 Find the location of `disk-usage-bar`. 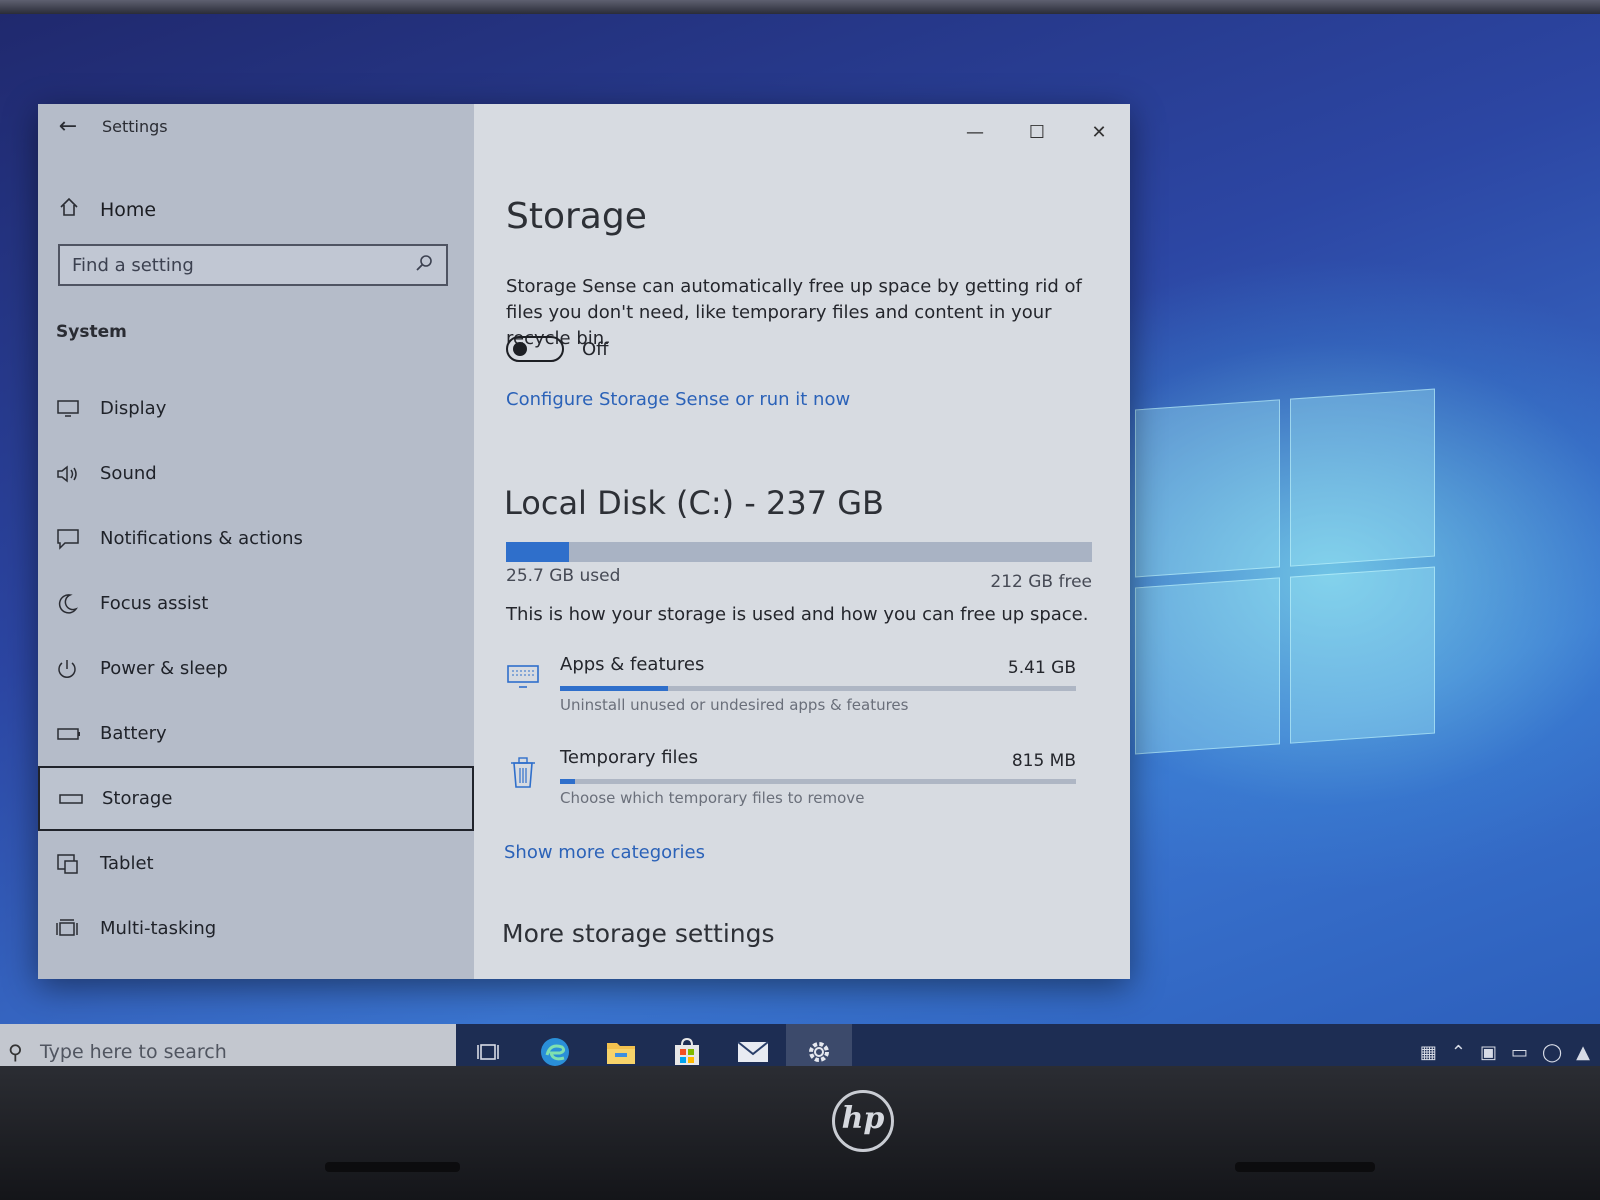

disk-usage-bar is located at coordinates (799, 552).